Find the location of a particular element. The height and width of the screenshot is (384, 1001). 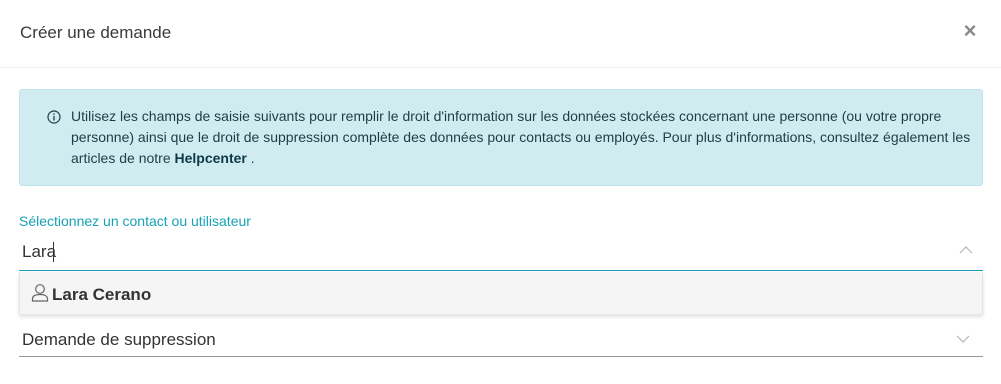

close-button: × is located at coordinates (970, 31).